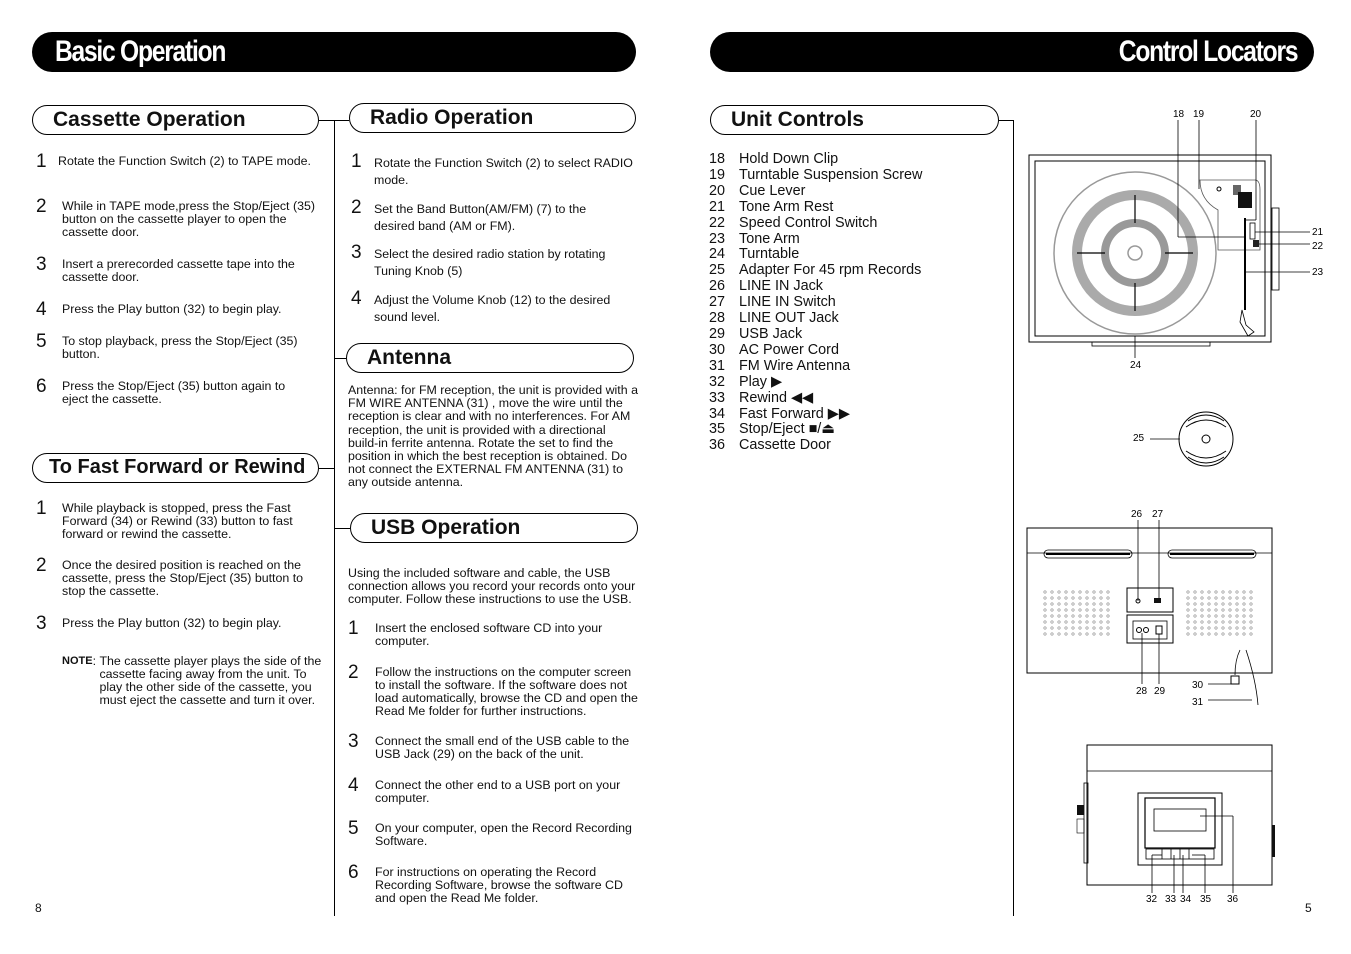 The height and width of the screenshot is (954, 1351). Describe the element at coordinates (815, 270) in the screenshot. I see `control-item: 25 Adapter For 45 rpm Records` at that location.